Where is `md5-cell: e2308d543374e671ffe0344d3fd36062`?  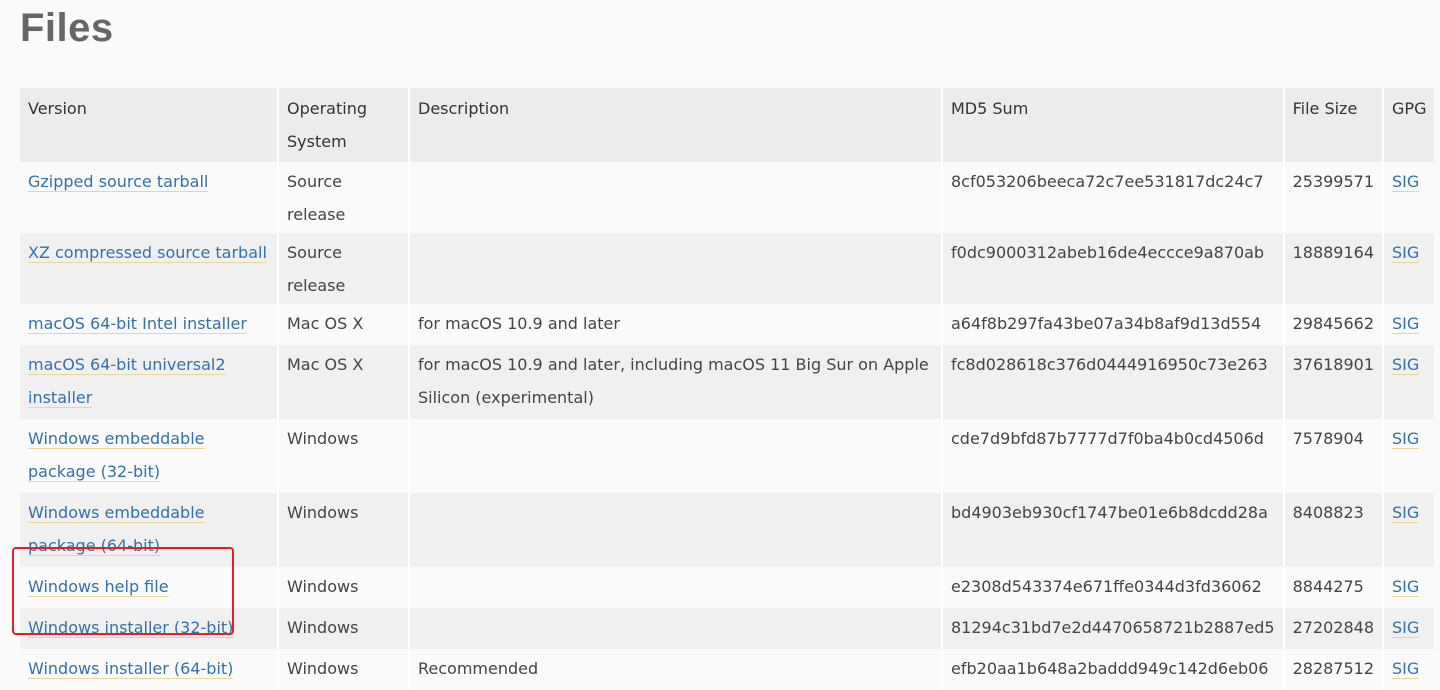 md5-cell: e2308d543374e671ffe0344d3fd36062 is located at coordinates (1113, 587).